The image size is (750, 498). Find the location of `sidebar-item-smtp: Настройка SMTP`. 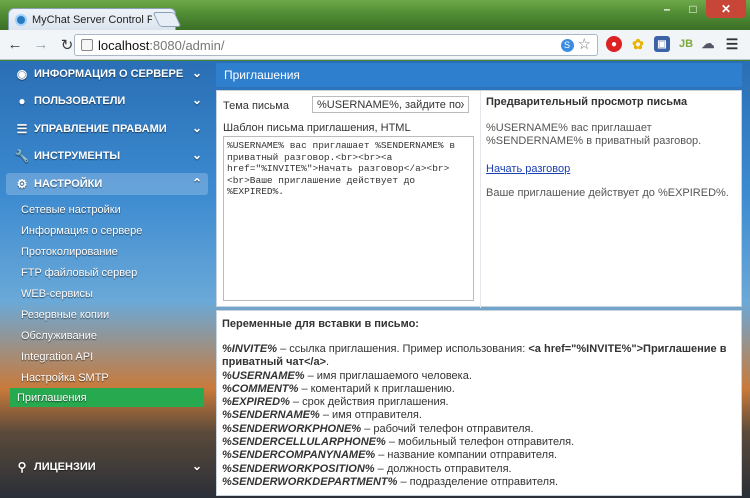

sidebar-item-smtp: Настройка SMTP is located at coordinates (110, 377).